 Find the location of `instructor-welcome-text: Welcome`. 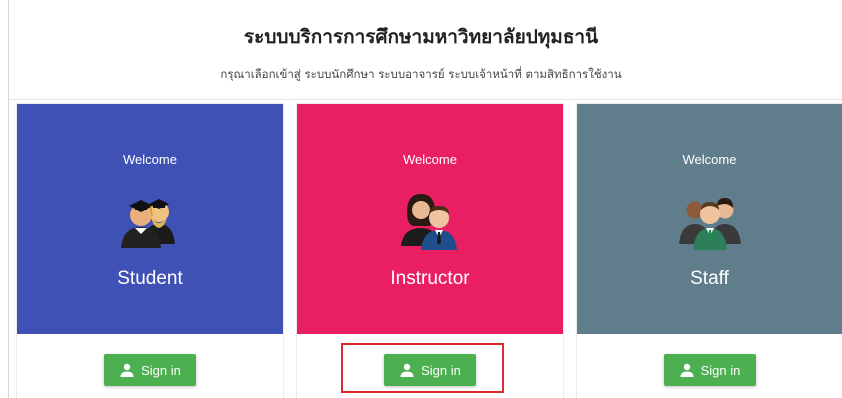

instructor-welcome-text: Welcome is located at coordinates (430, 159).